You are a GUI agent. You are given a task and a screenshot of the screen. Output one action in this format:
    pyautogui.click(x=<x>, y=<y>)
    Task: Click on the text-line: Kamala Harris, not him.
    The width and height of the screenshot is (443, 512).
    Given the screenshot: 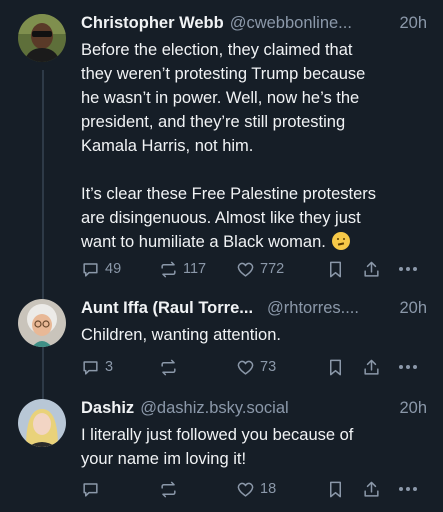 What is the action you would take?
    pyautogui.click(x=167, y=146)
    